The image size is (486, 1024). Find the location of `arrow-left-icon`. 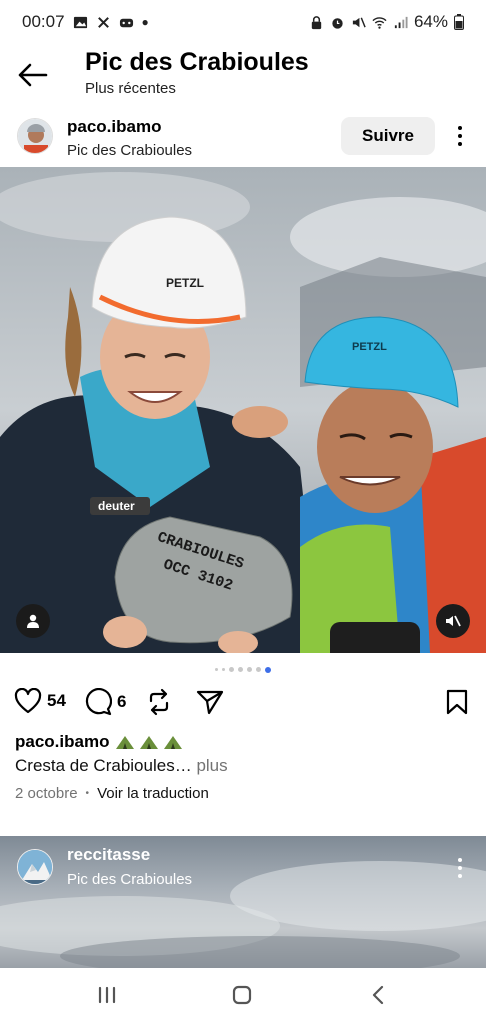

arrow-left-icon is located at coordinates (33, 75).